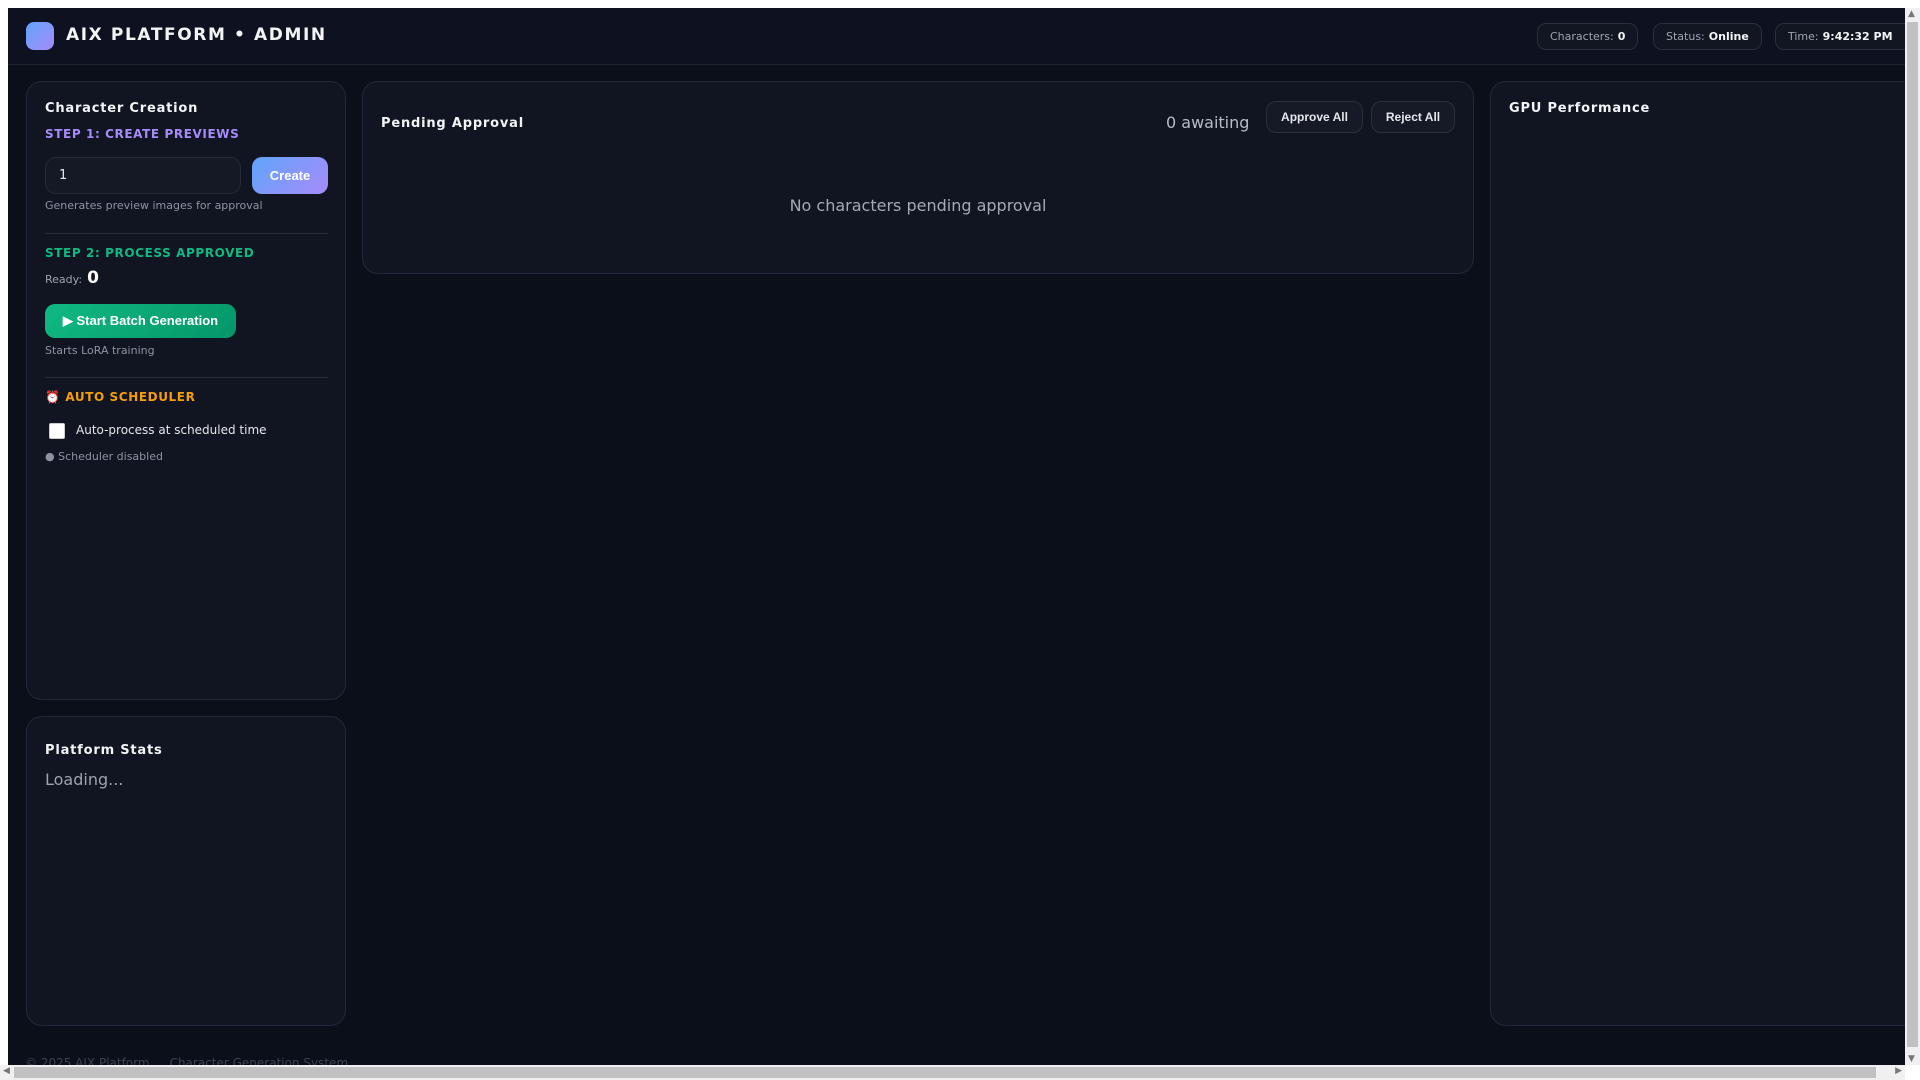  I want to click on vertical-scrollbar: ▲ ▼, so click(1912, 536).